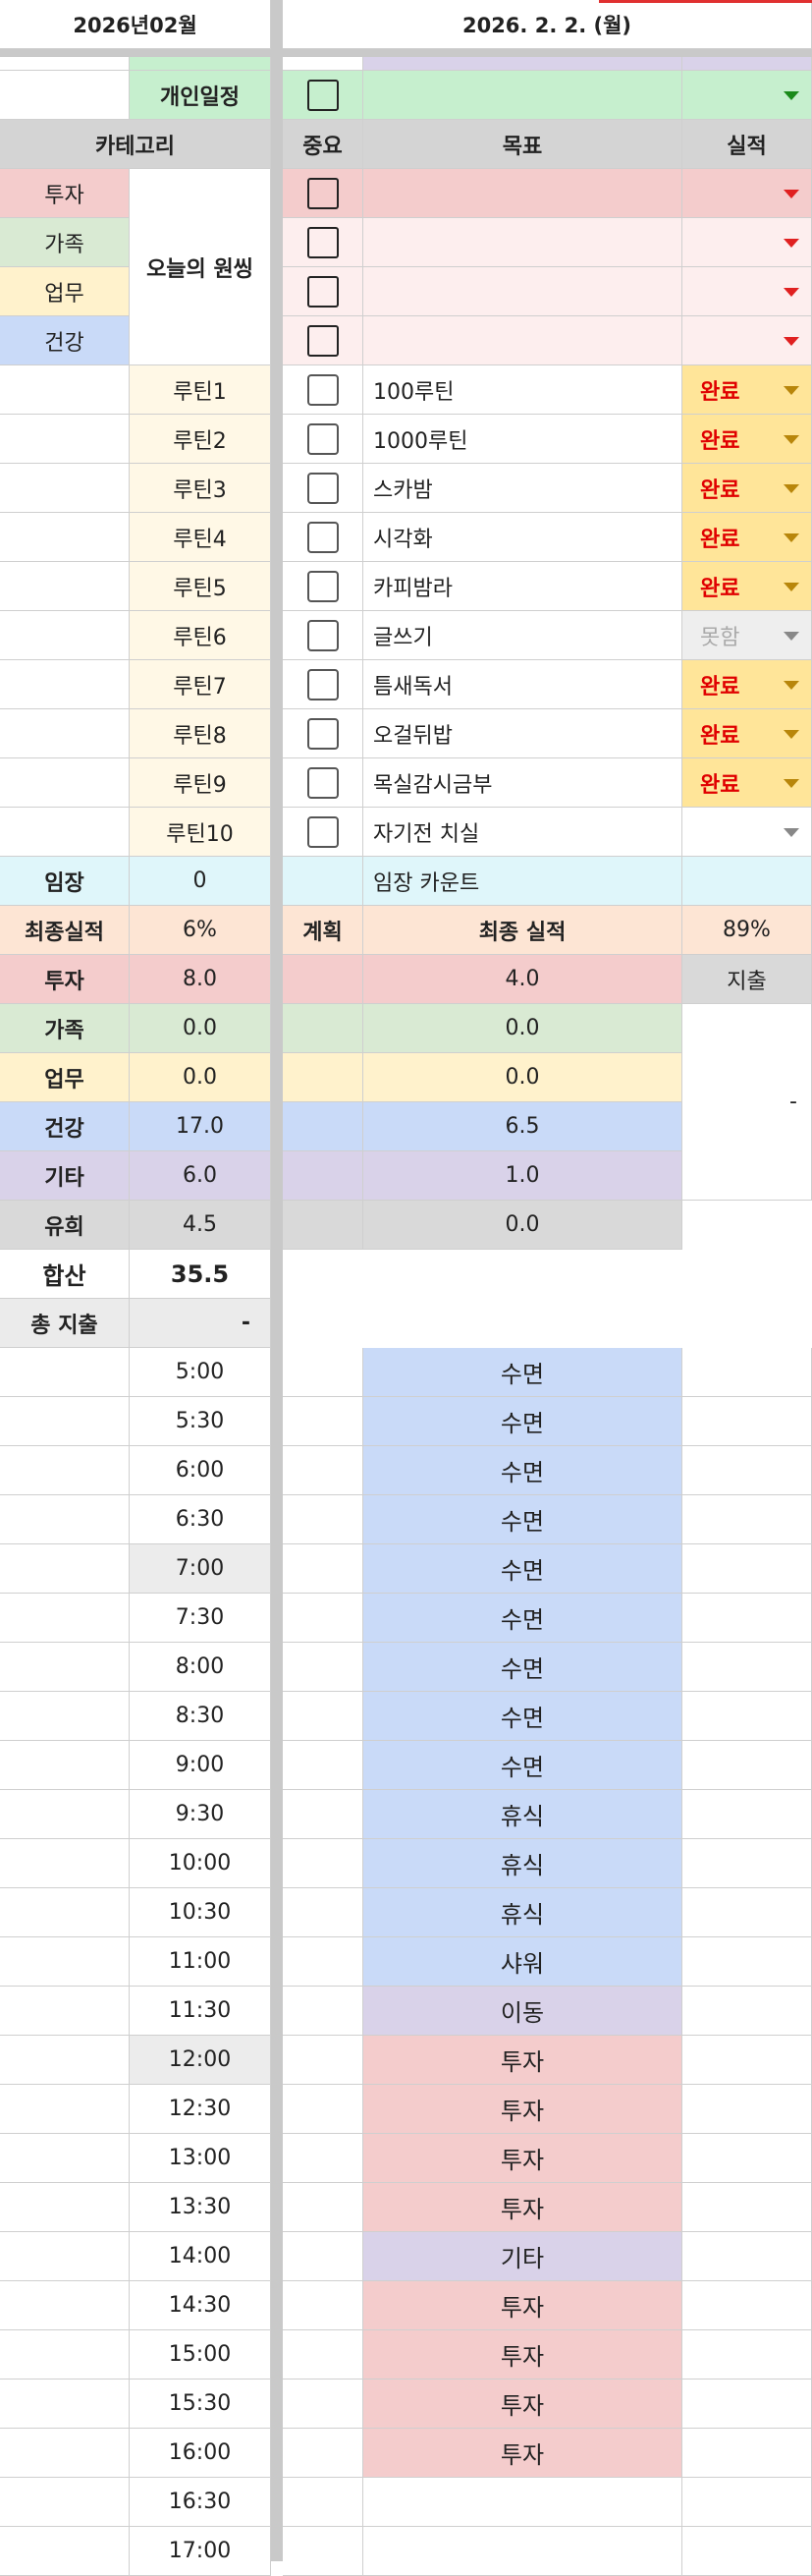 This screenshot has width=812, height=2576. I want to click on schedule-activity: 샤워, so click(522, 1962).